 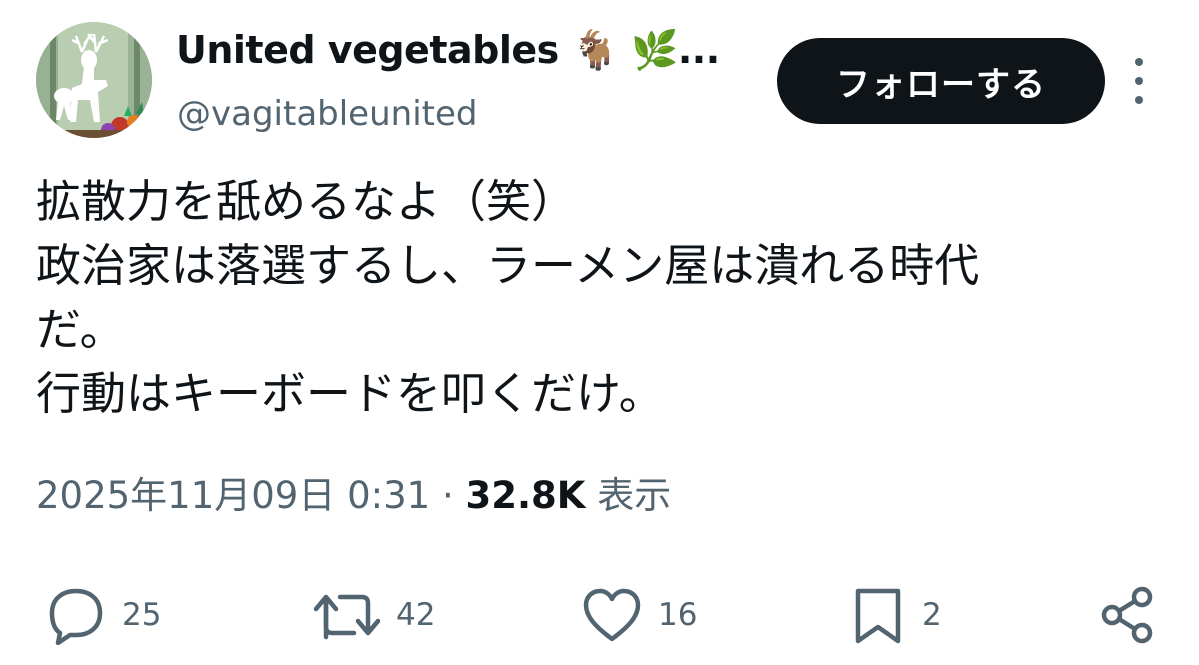 What do you see at coordinates (416, 615) in the screenshot?
I see `retweet-count: 42` at bounding box center [416, 615].